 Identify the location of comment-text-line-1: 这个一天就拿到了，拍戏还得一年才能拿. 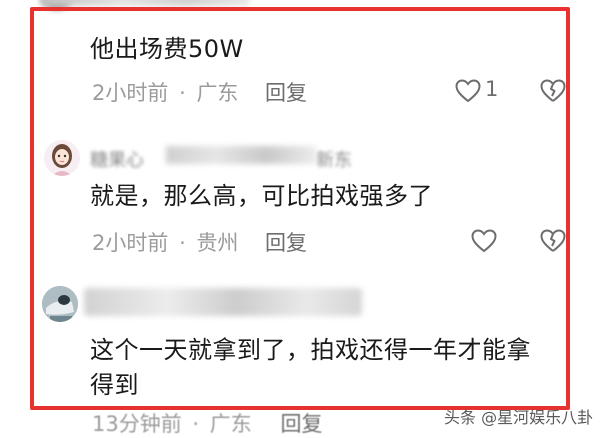
(310, 350).